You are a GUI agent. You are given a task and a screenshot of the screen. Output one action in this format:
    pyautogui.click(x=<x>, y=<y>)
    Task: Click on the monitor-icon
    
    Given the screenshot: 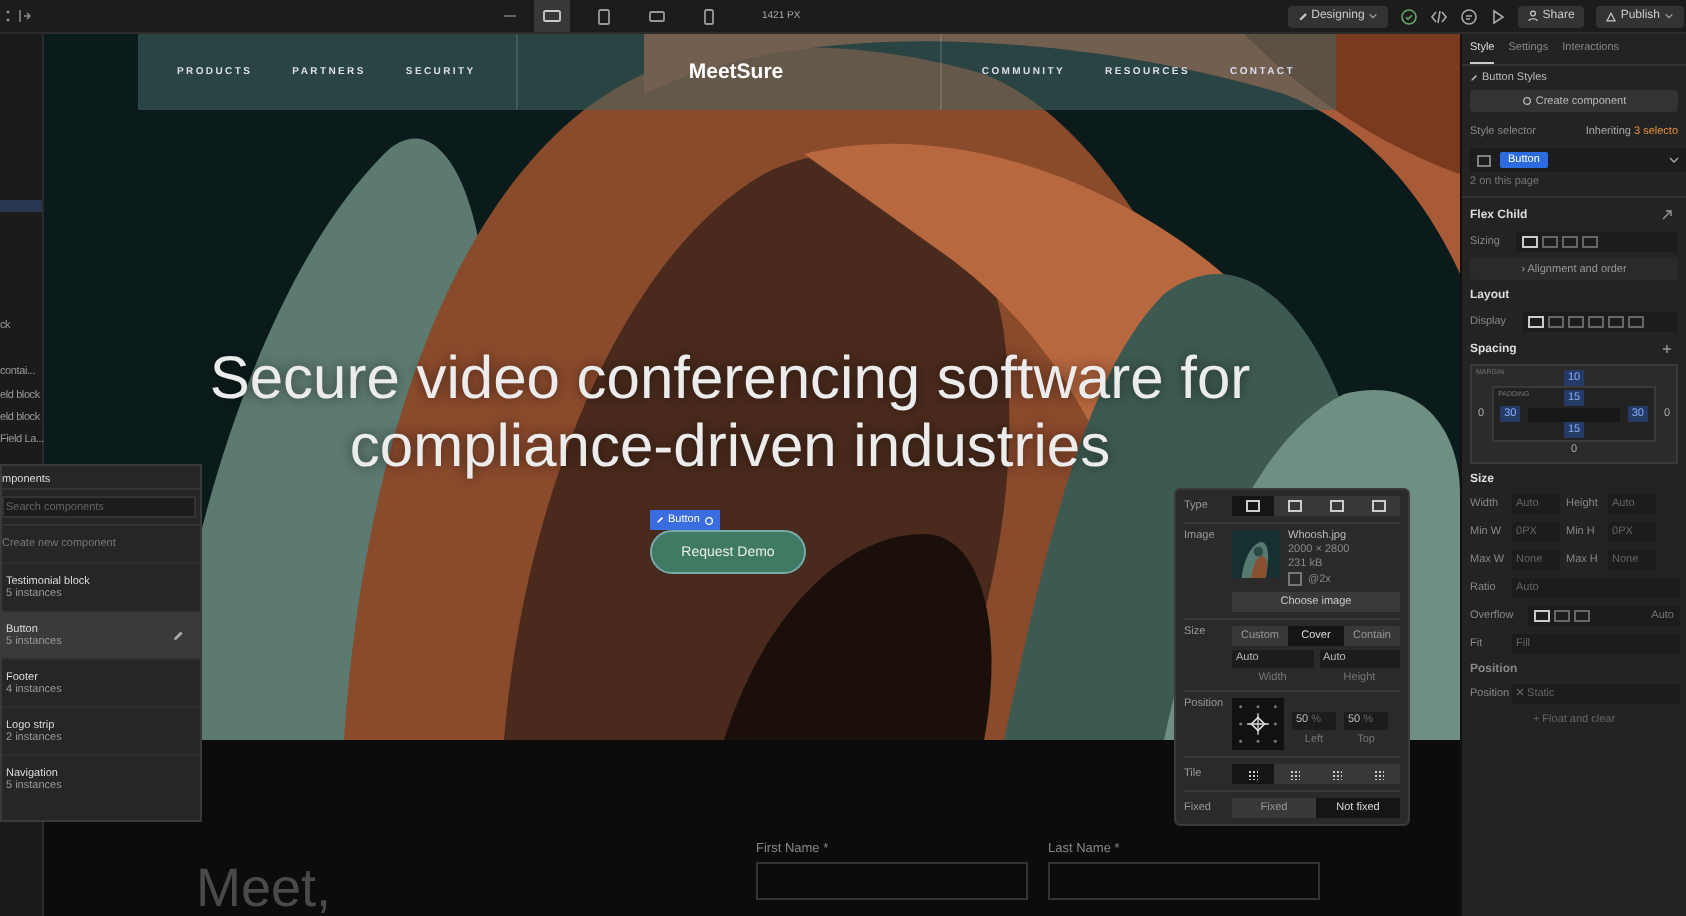 What is the action you would take?
    pyautogui.click(x=552, y=16)
    